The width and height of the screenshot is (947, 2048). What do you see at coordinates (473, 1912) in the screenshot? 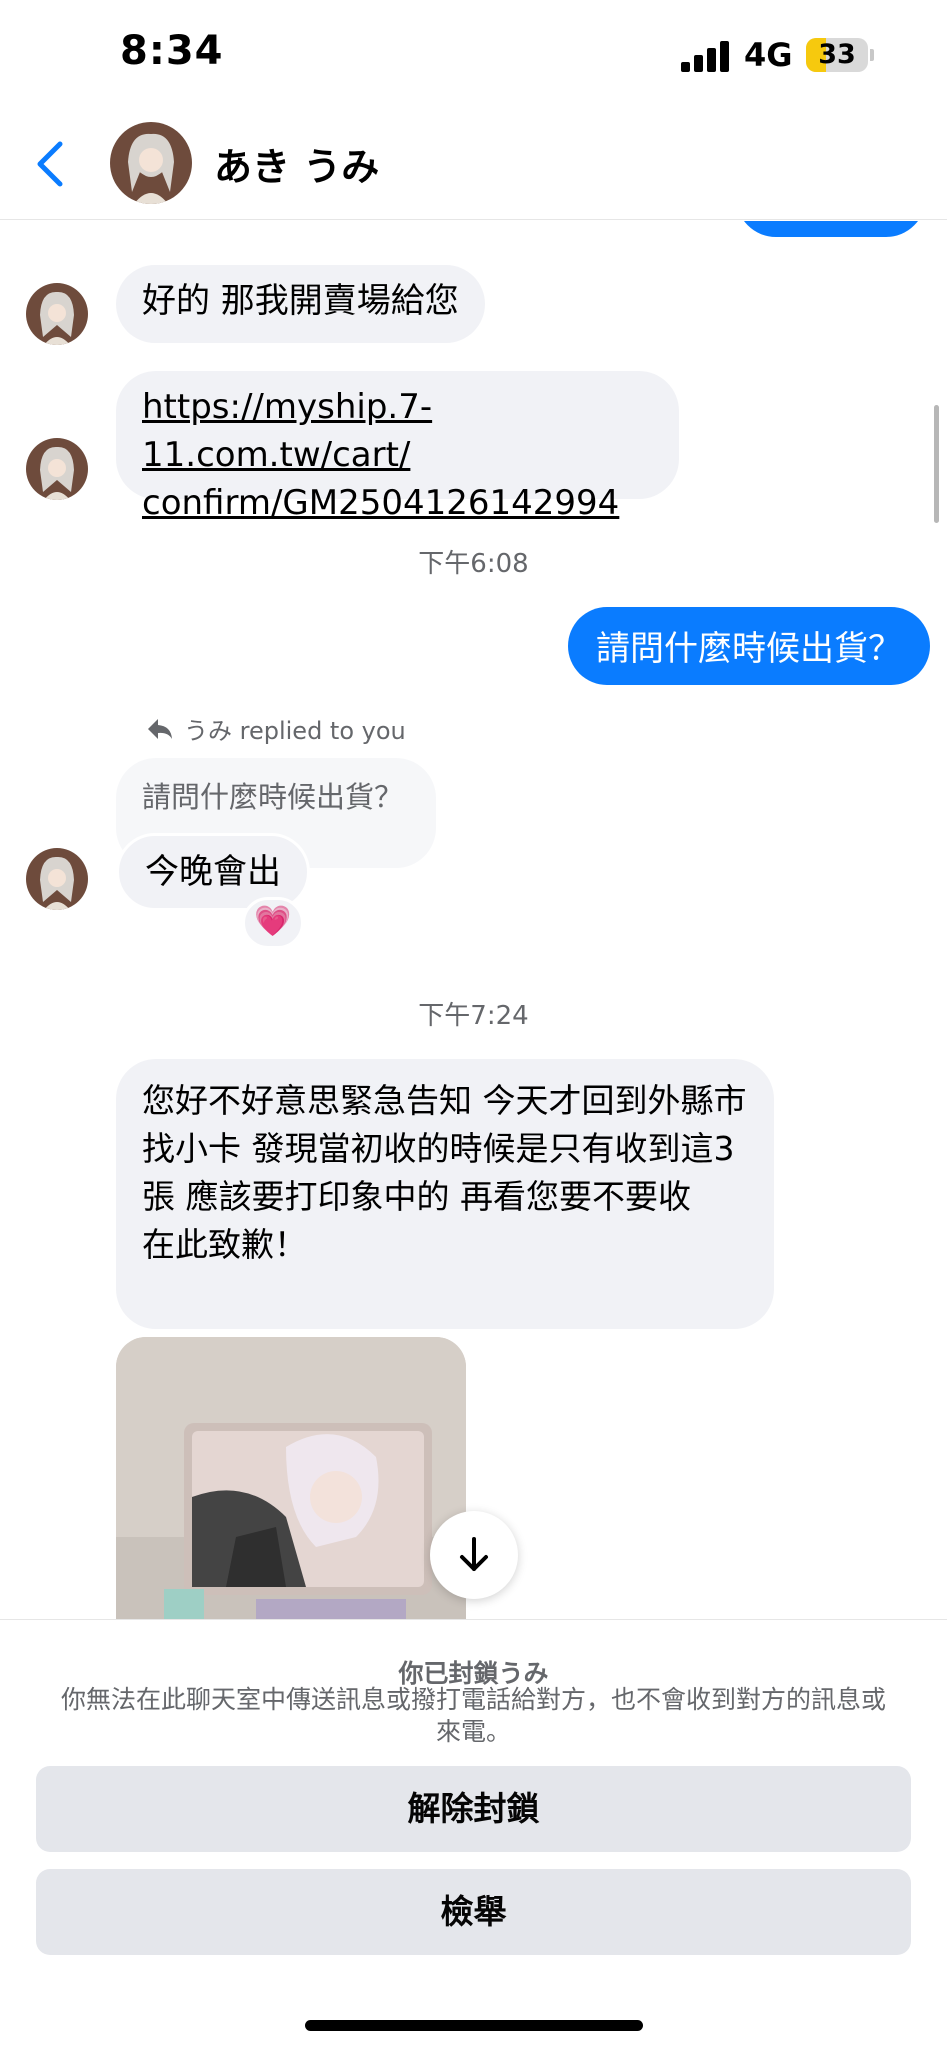
I see `report-button: 檢舉` at bounding box center [473, 1912].